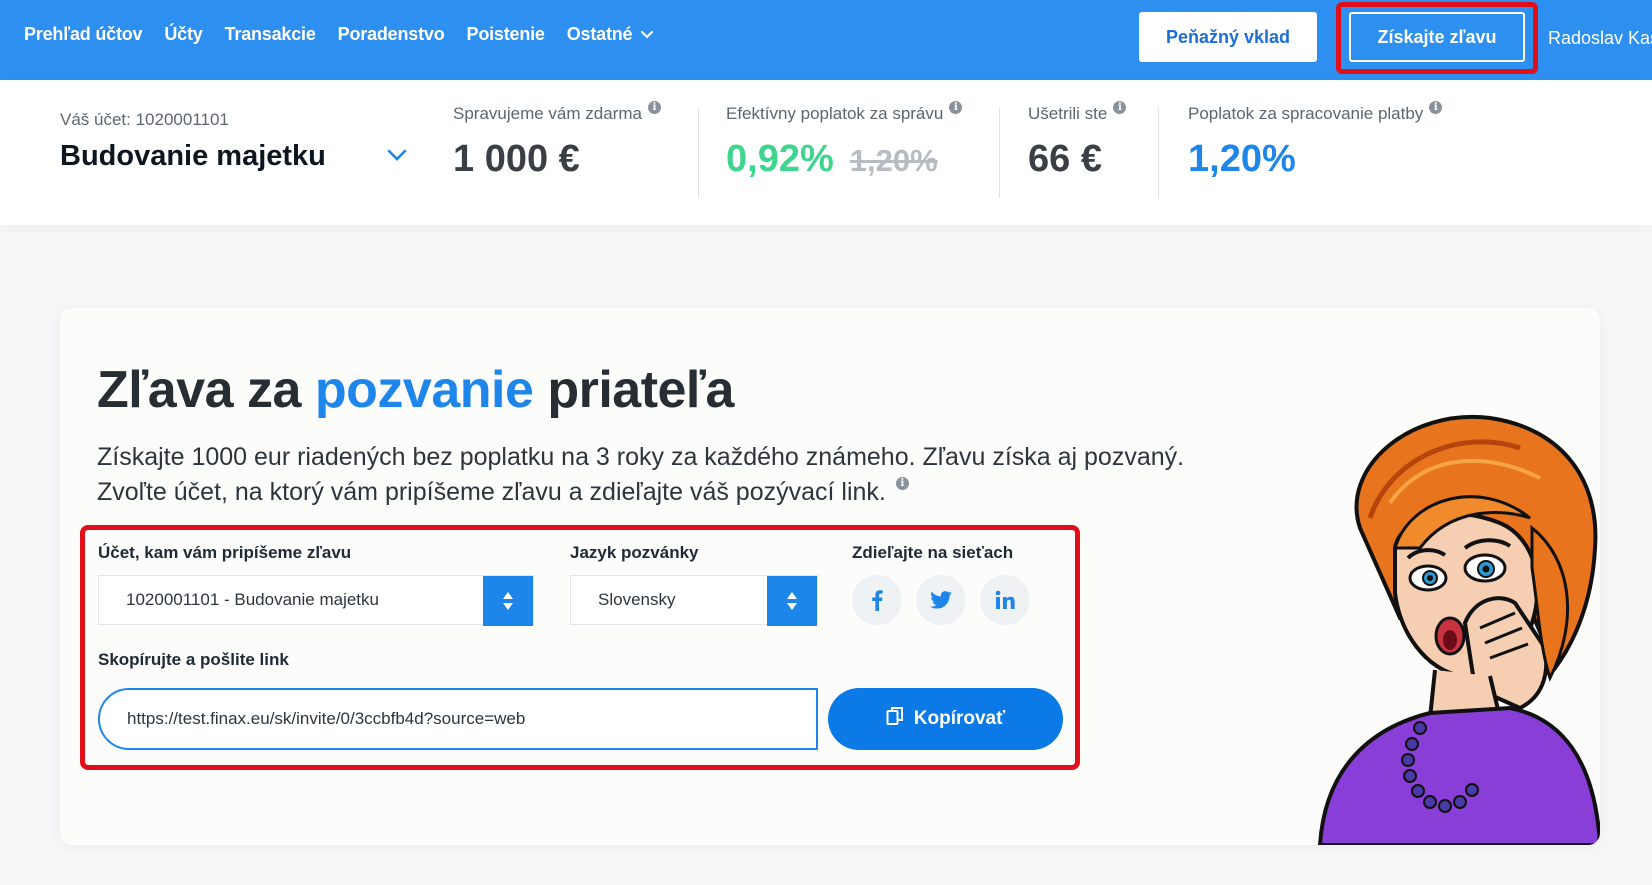  Describe the element at coordinates (1306, 113) in the screenshot. I see `stat-payment-label: Poplatok za spracovanie platby` at that location.